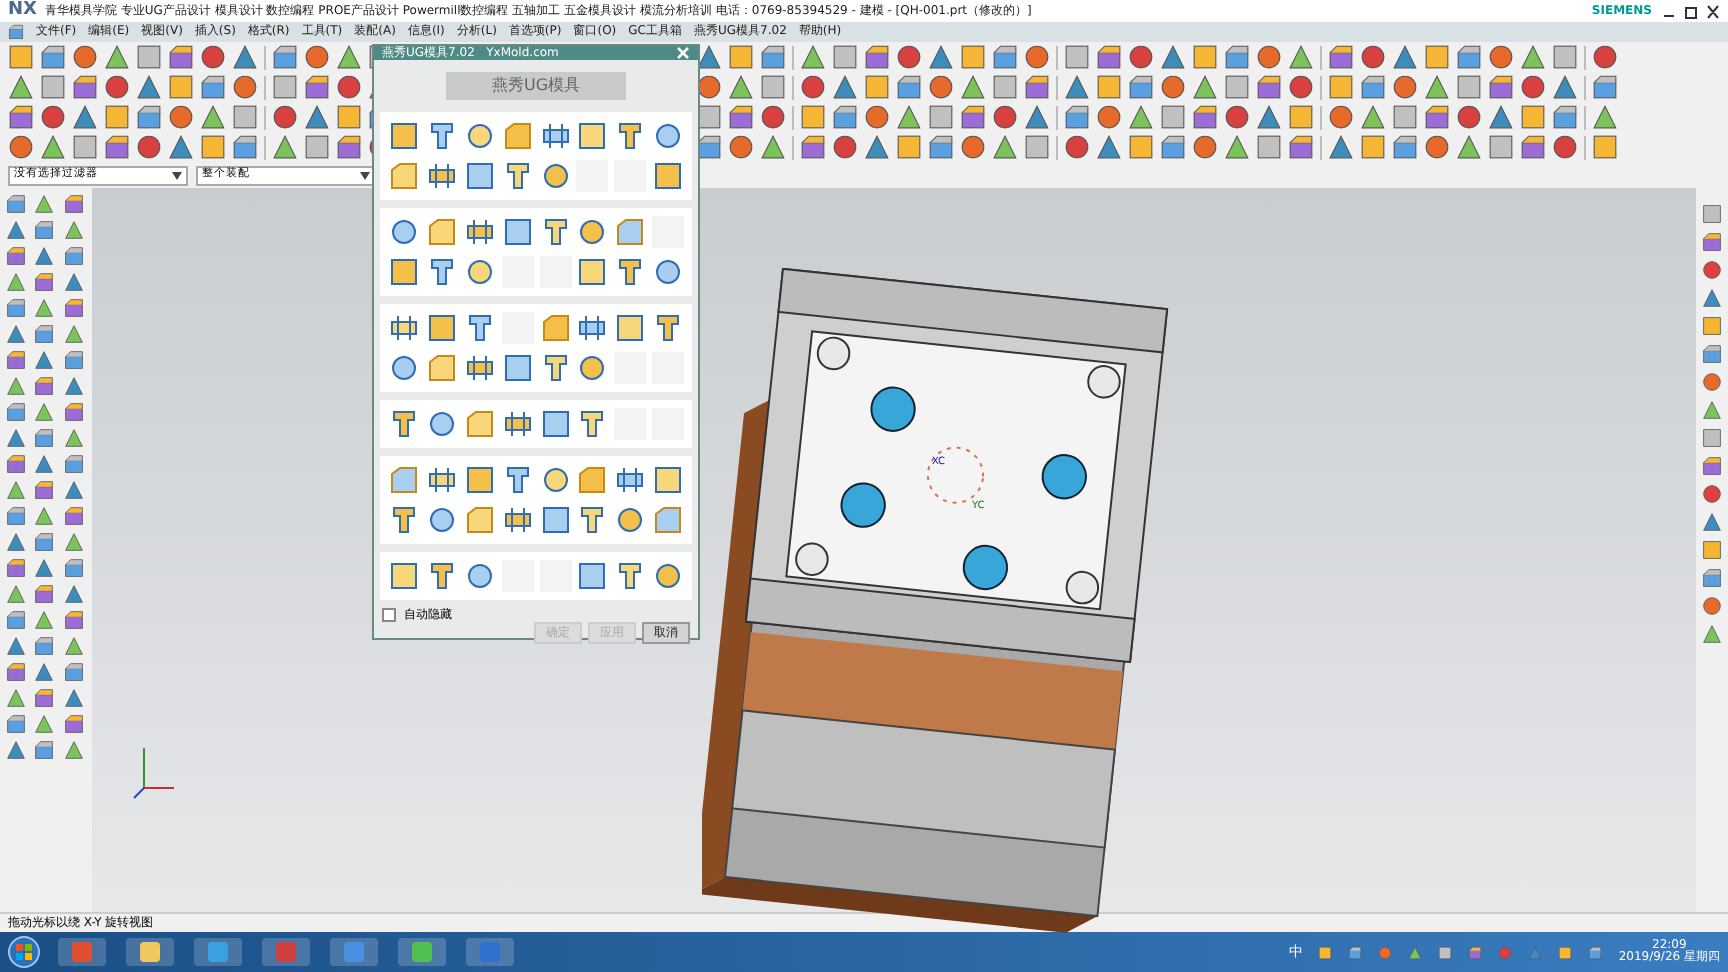 The width and height of the screenshot is (1728, 972). What do you see at coordinates (683, 53) in the screenshot?
I see `close-icon` at bounding box center [683, 53].